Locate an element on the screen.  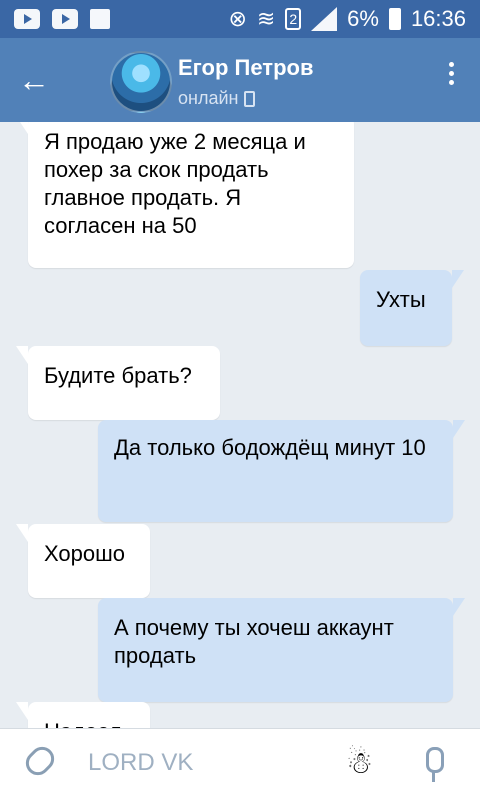
message-bubble: А почему ты хочеш аккаунт продать is located at coordinates (281, 650).